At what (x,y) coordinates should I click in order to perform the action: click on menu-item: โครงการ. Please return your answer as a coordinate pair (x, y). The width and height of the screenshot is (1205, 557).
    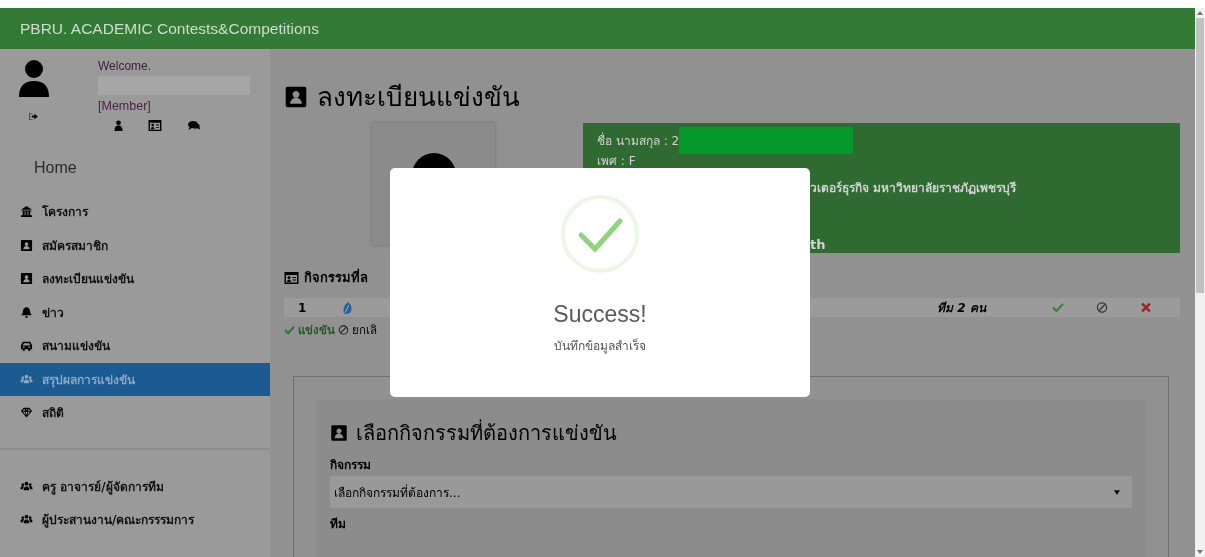
    Looking at the image, I should click on (135, 212).